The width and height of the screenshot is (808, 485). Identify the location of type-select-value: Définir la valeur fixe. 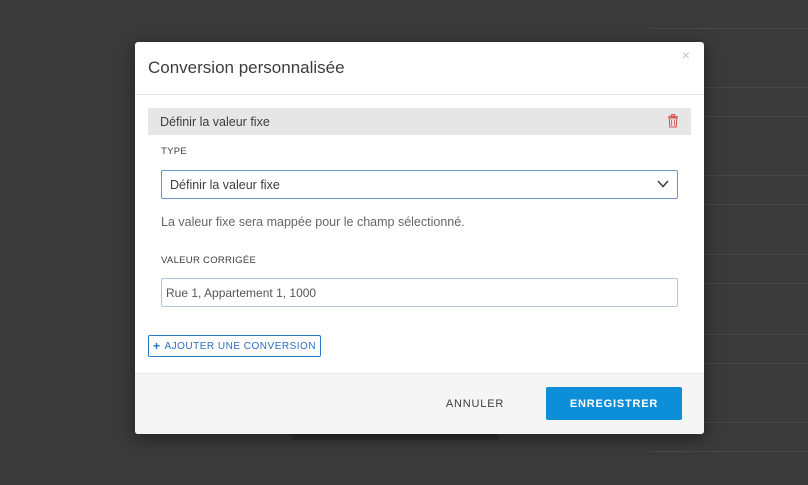
(225, 185).